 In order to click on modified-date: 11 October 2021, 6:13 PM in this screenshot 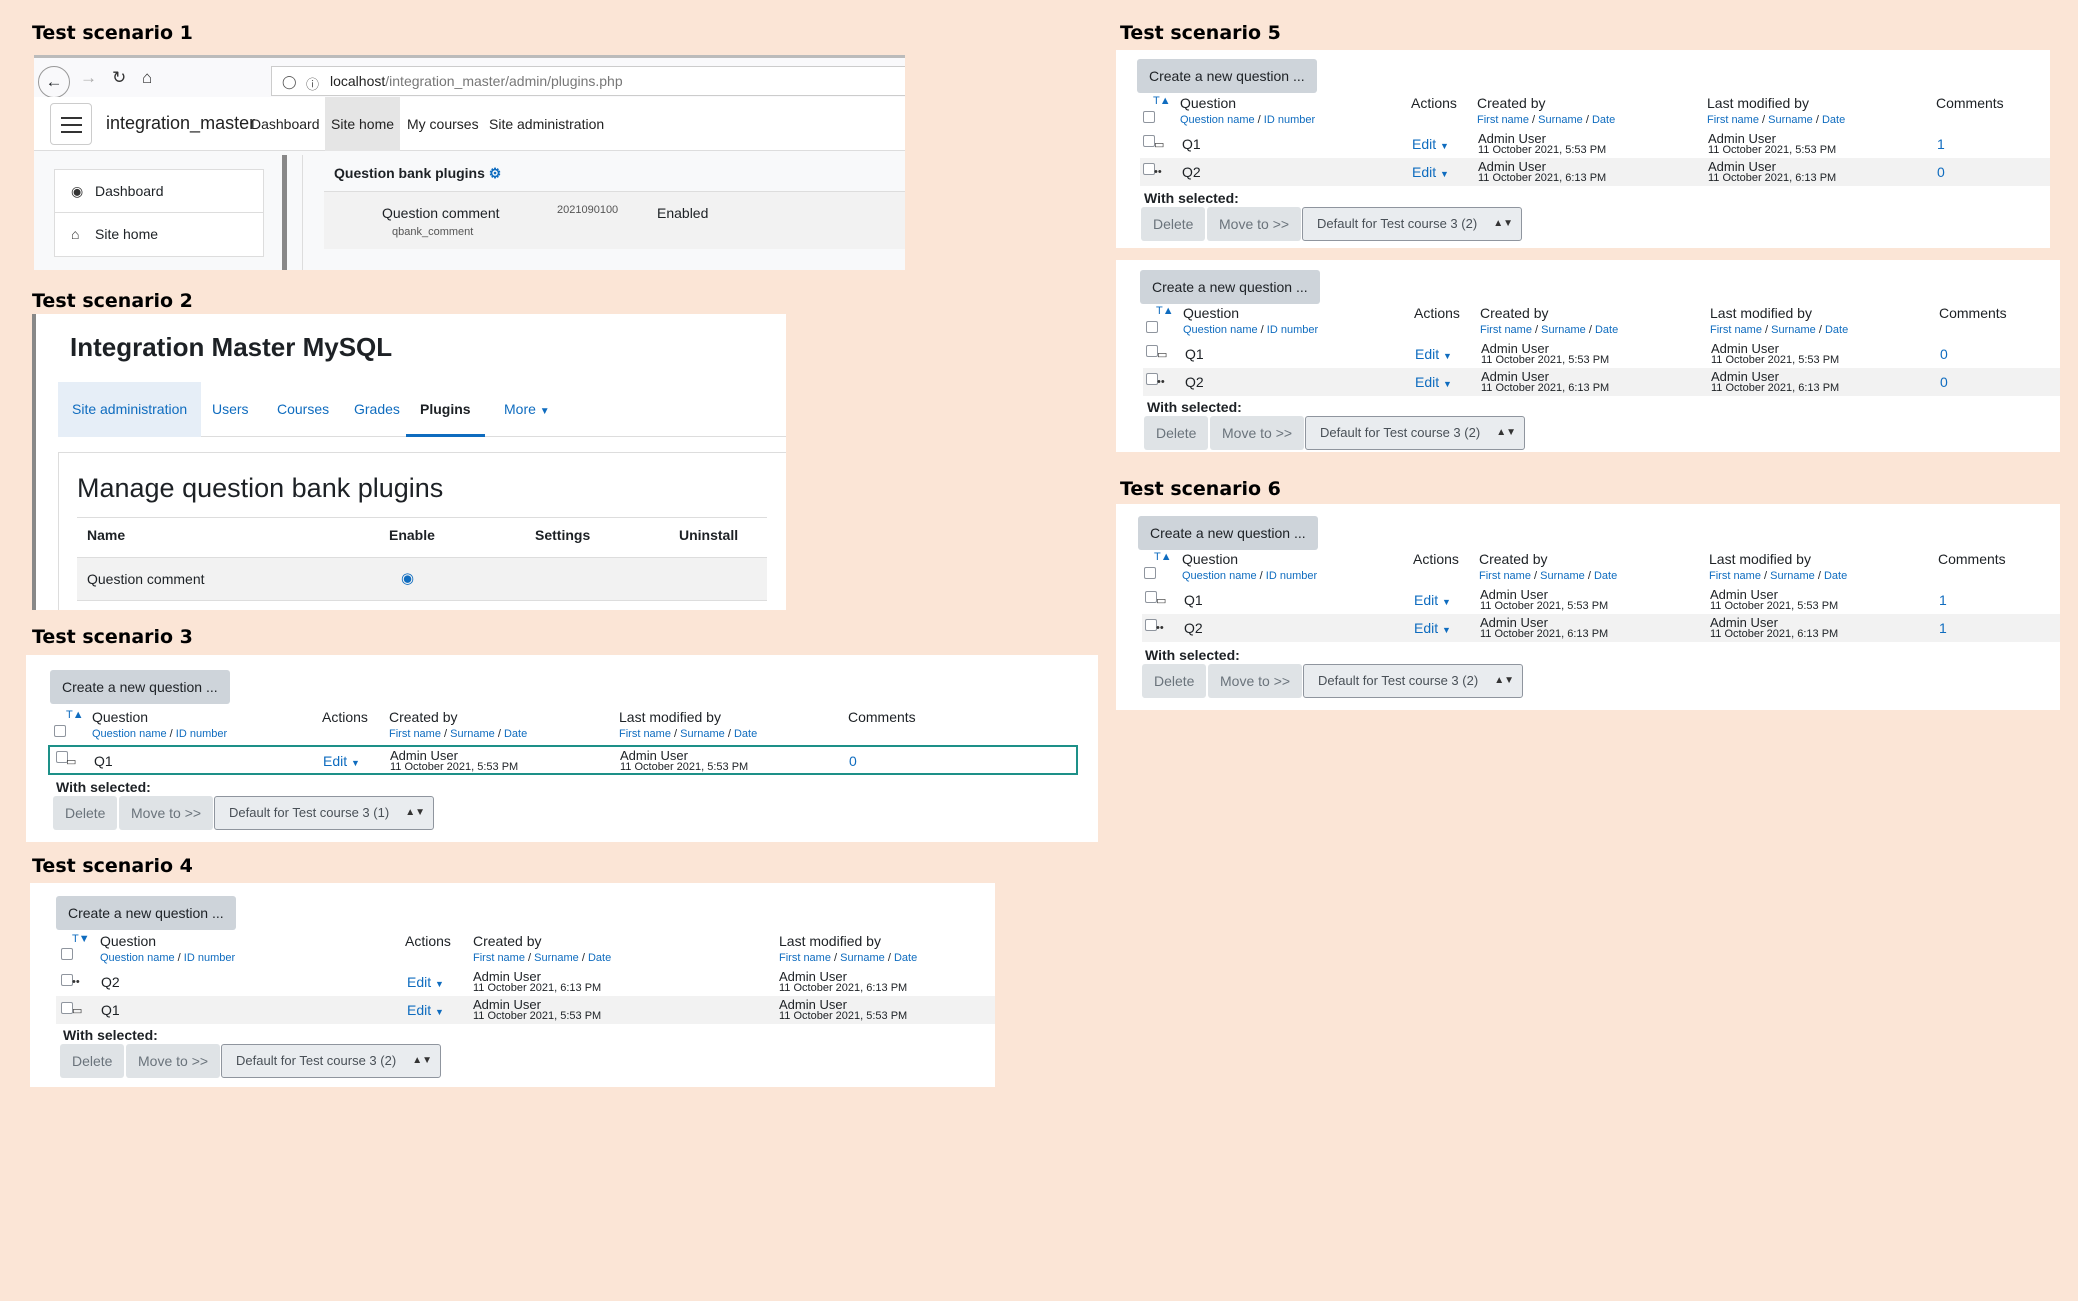, I will do `click(1775, 388)`.